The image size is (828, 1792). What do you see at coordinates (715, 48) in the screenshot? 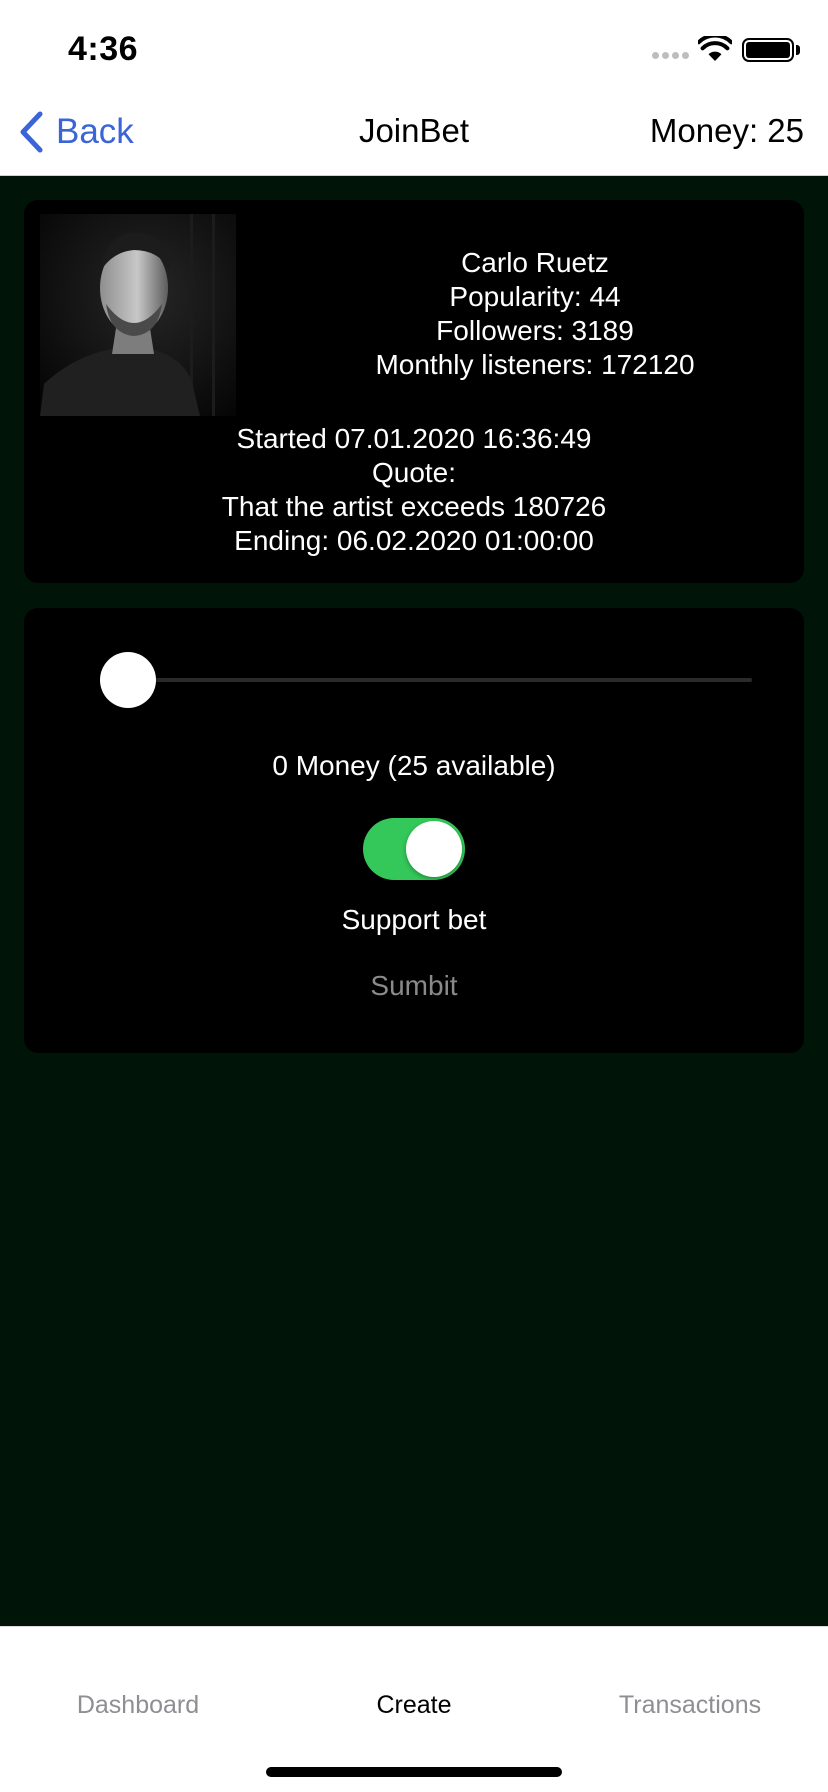
I see `wifi-icon` at bounding box center [715, 48].